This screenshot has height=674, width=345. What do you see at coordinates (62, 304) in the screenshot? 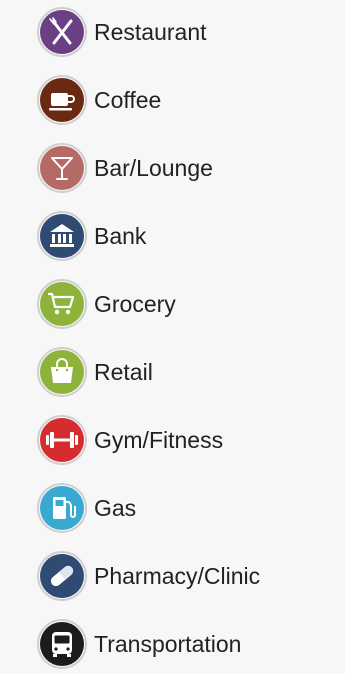
I see `shopping-cart-icon` at bounding box center [62, 304].